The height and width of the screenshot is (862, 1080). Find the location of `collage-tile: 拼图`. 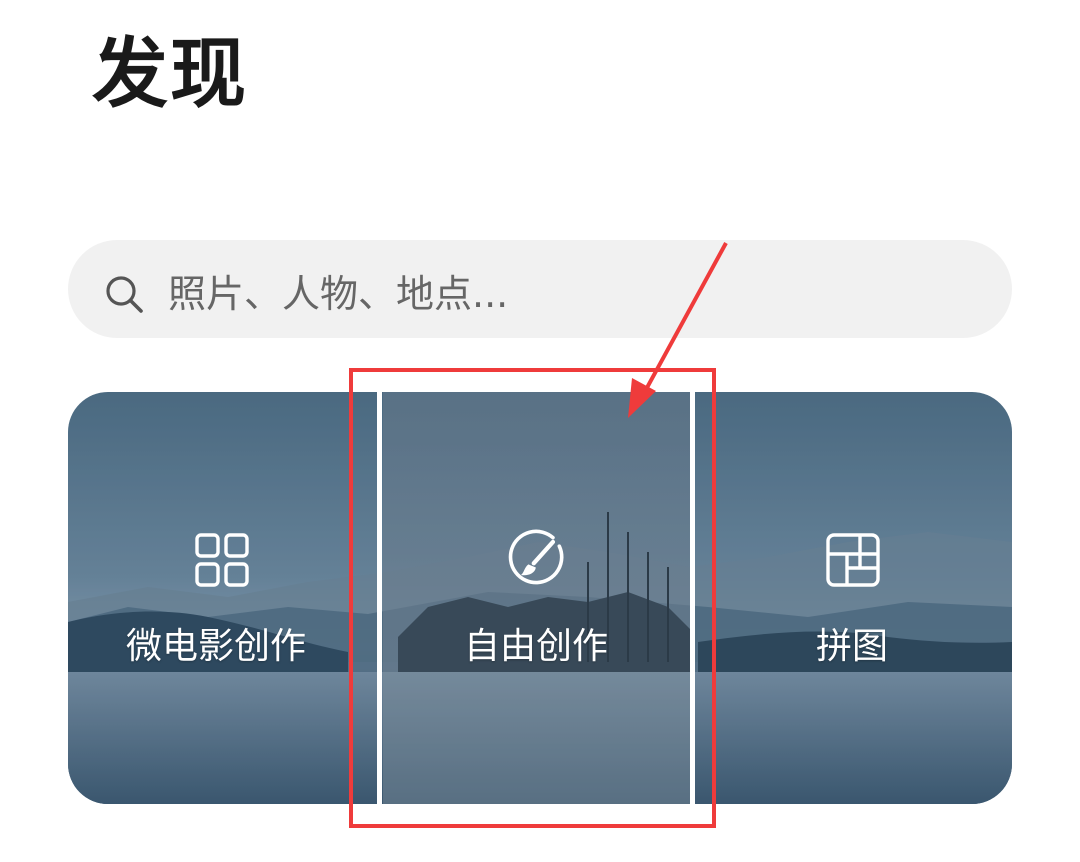

collage-tile: 拼图 is located at coordinates (853, 598).